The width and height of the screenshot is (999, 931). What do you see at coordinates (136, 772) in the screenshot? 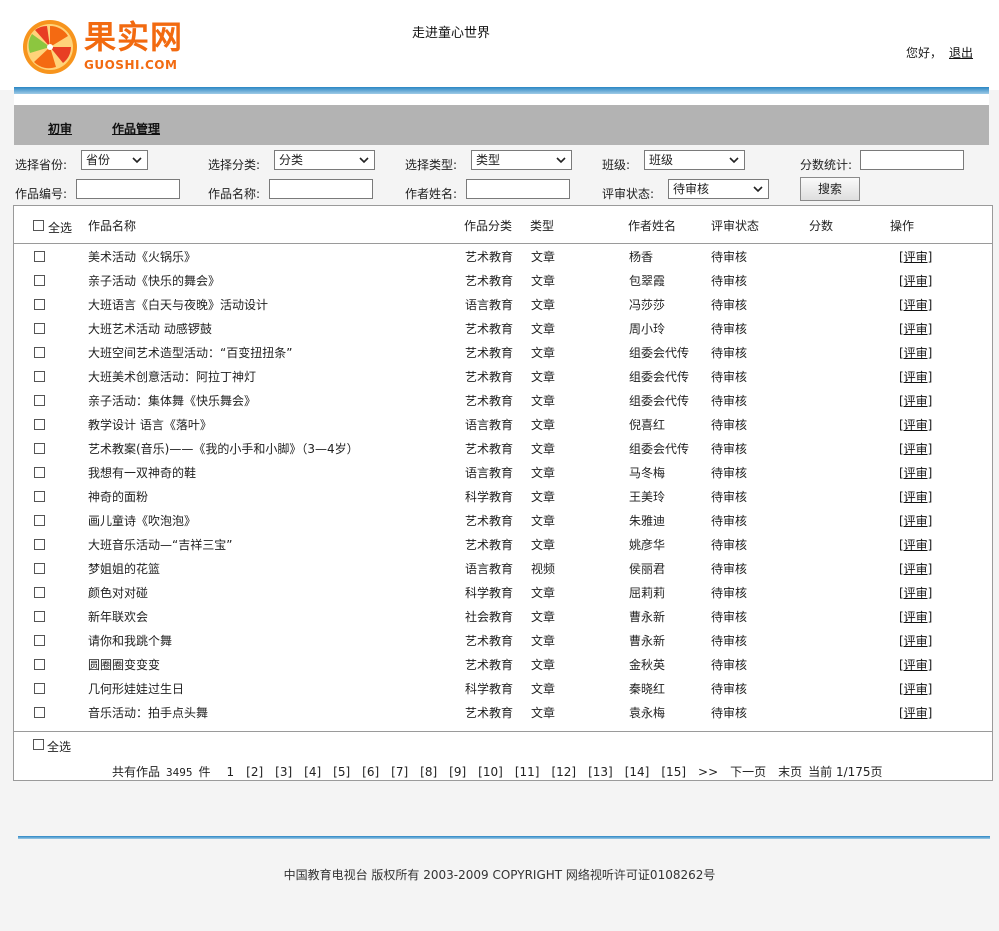
I see `total-prefix: 共有作品` at bounding box center [136, 772].